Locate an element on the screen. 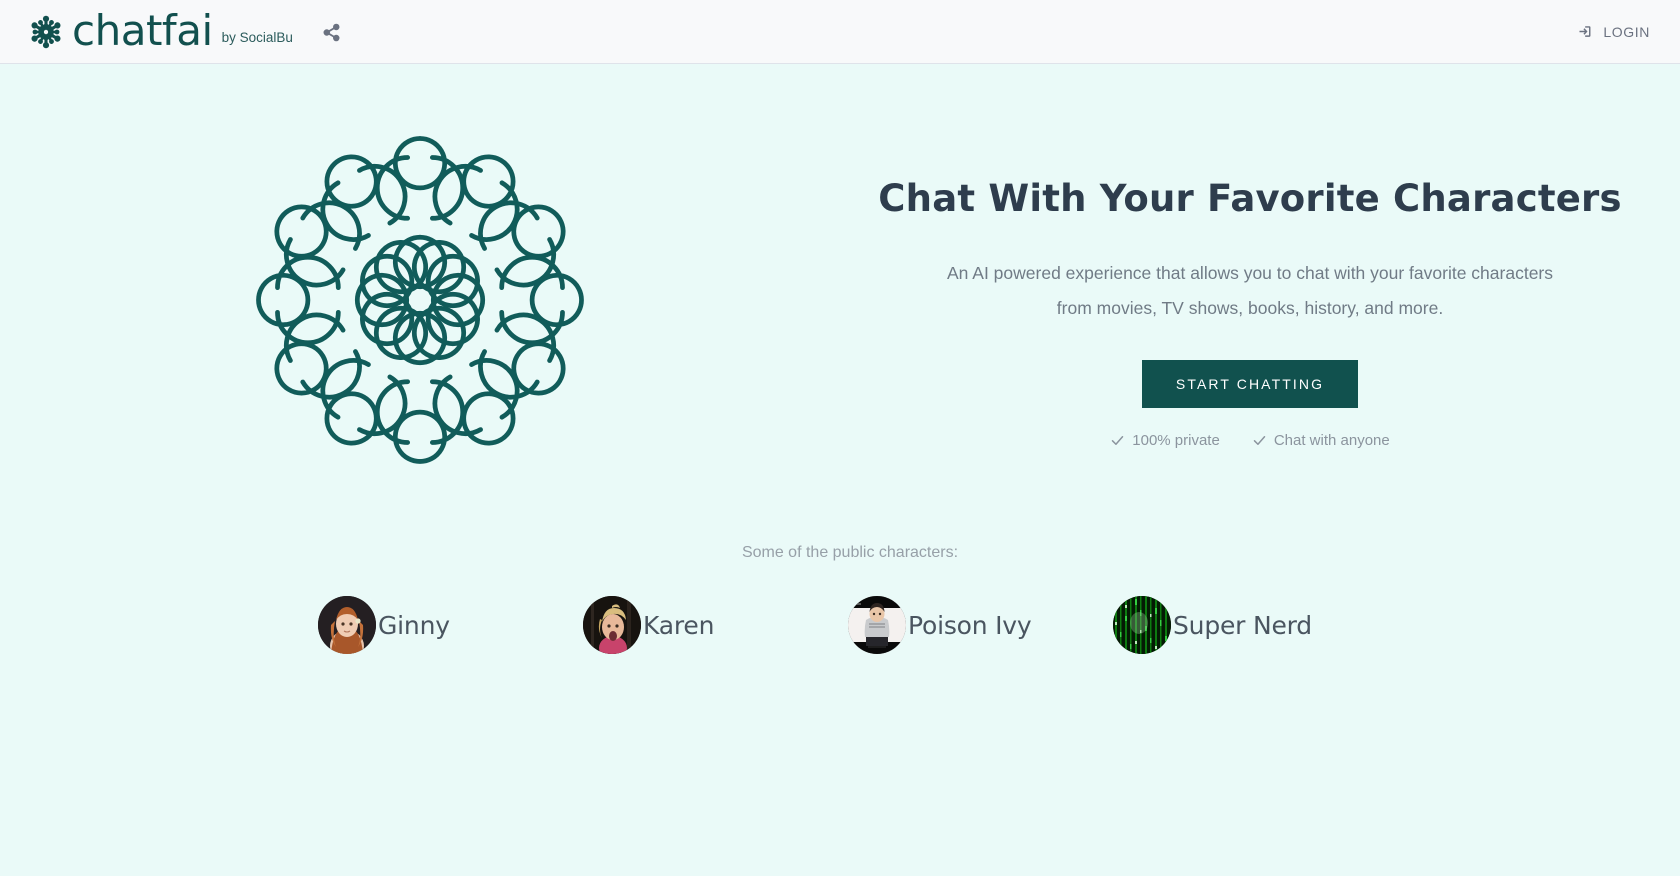 The width and height of the screenshot is (1680, 876). share-icon is located at coordinates (331, 32).